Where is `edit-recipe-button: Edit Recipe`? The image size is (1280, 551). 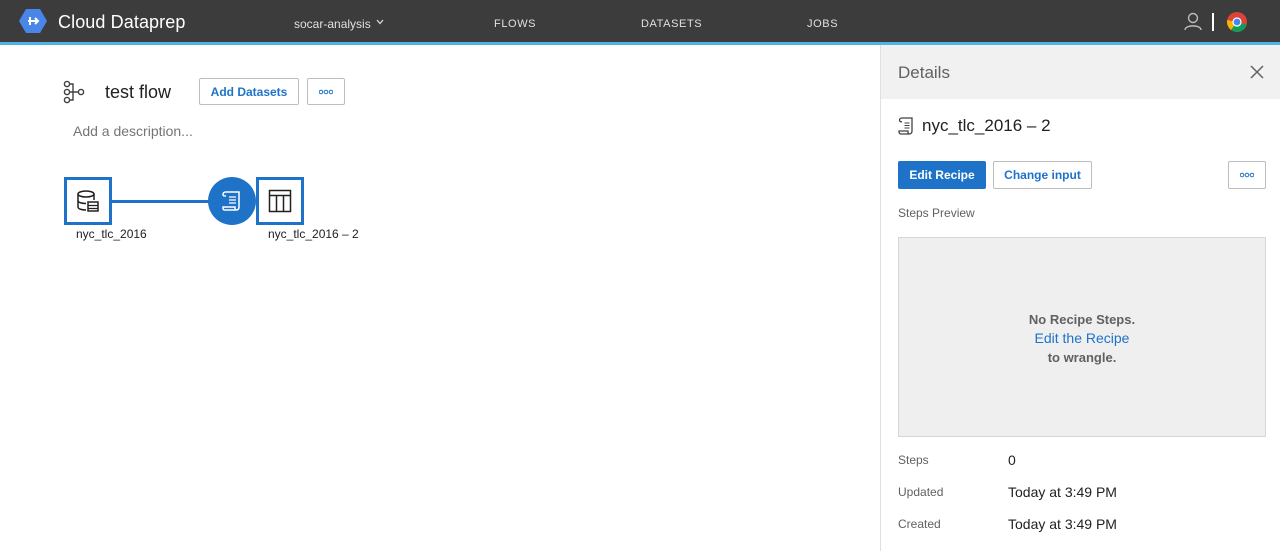
edit-recipe-button: Edit Recipe is located at coordinates (942, 175).